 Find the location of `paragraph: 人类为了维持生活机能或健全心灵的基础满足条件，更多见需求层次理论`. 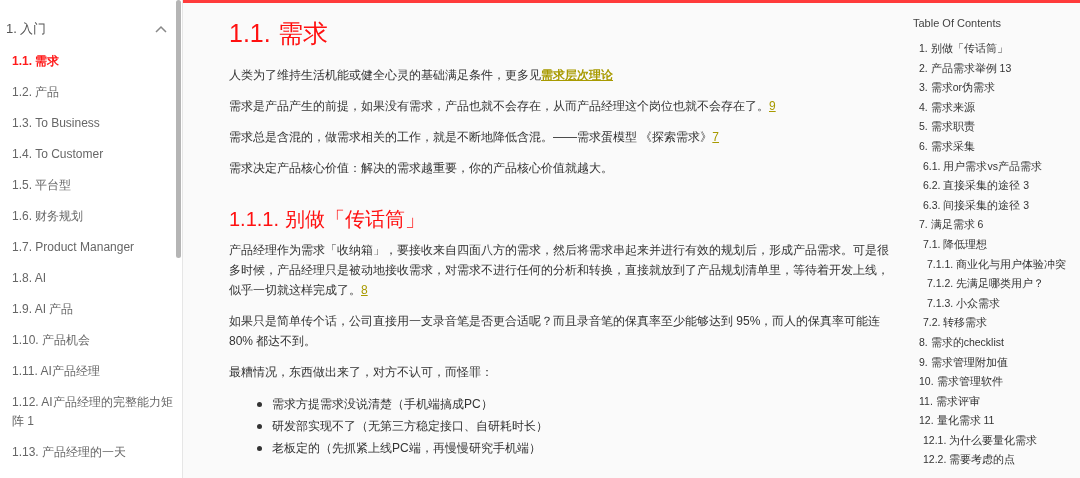

paragraph: 人类为了维持生活机能或健全心灵的基础满足条件，更多见需求层次理论 is located at coordinates (421, 75).